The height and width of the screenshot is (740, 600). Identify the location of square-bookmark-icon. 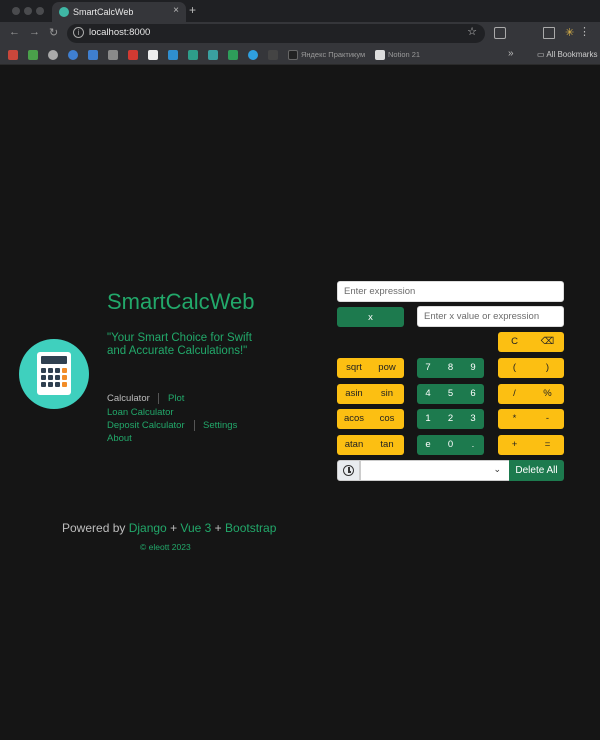
(113, 55).